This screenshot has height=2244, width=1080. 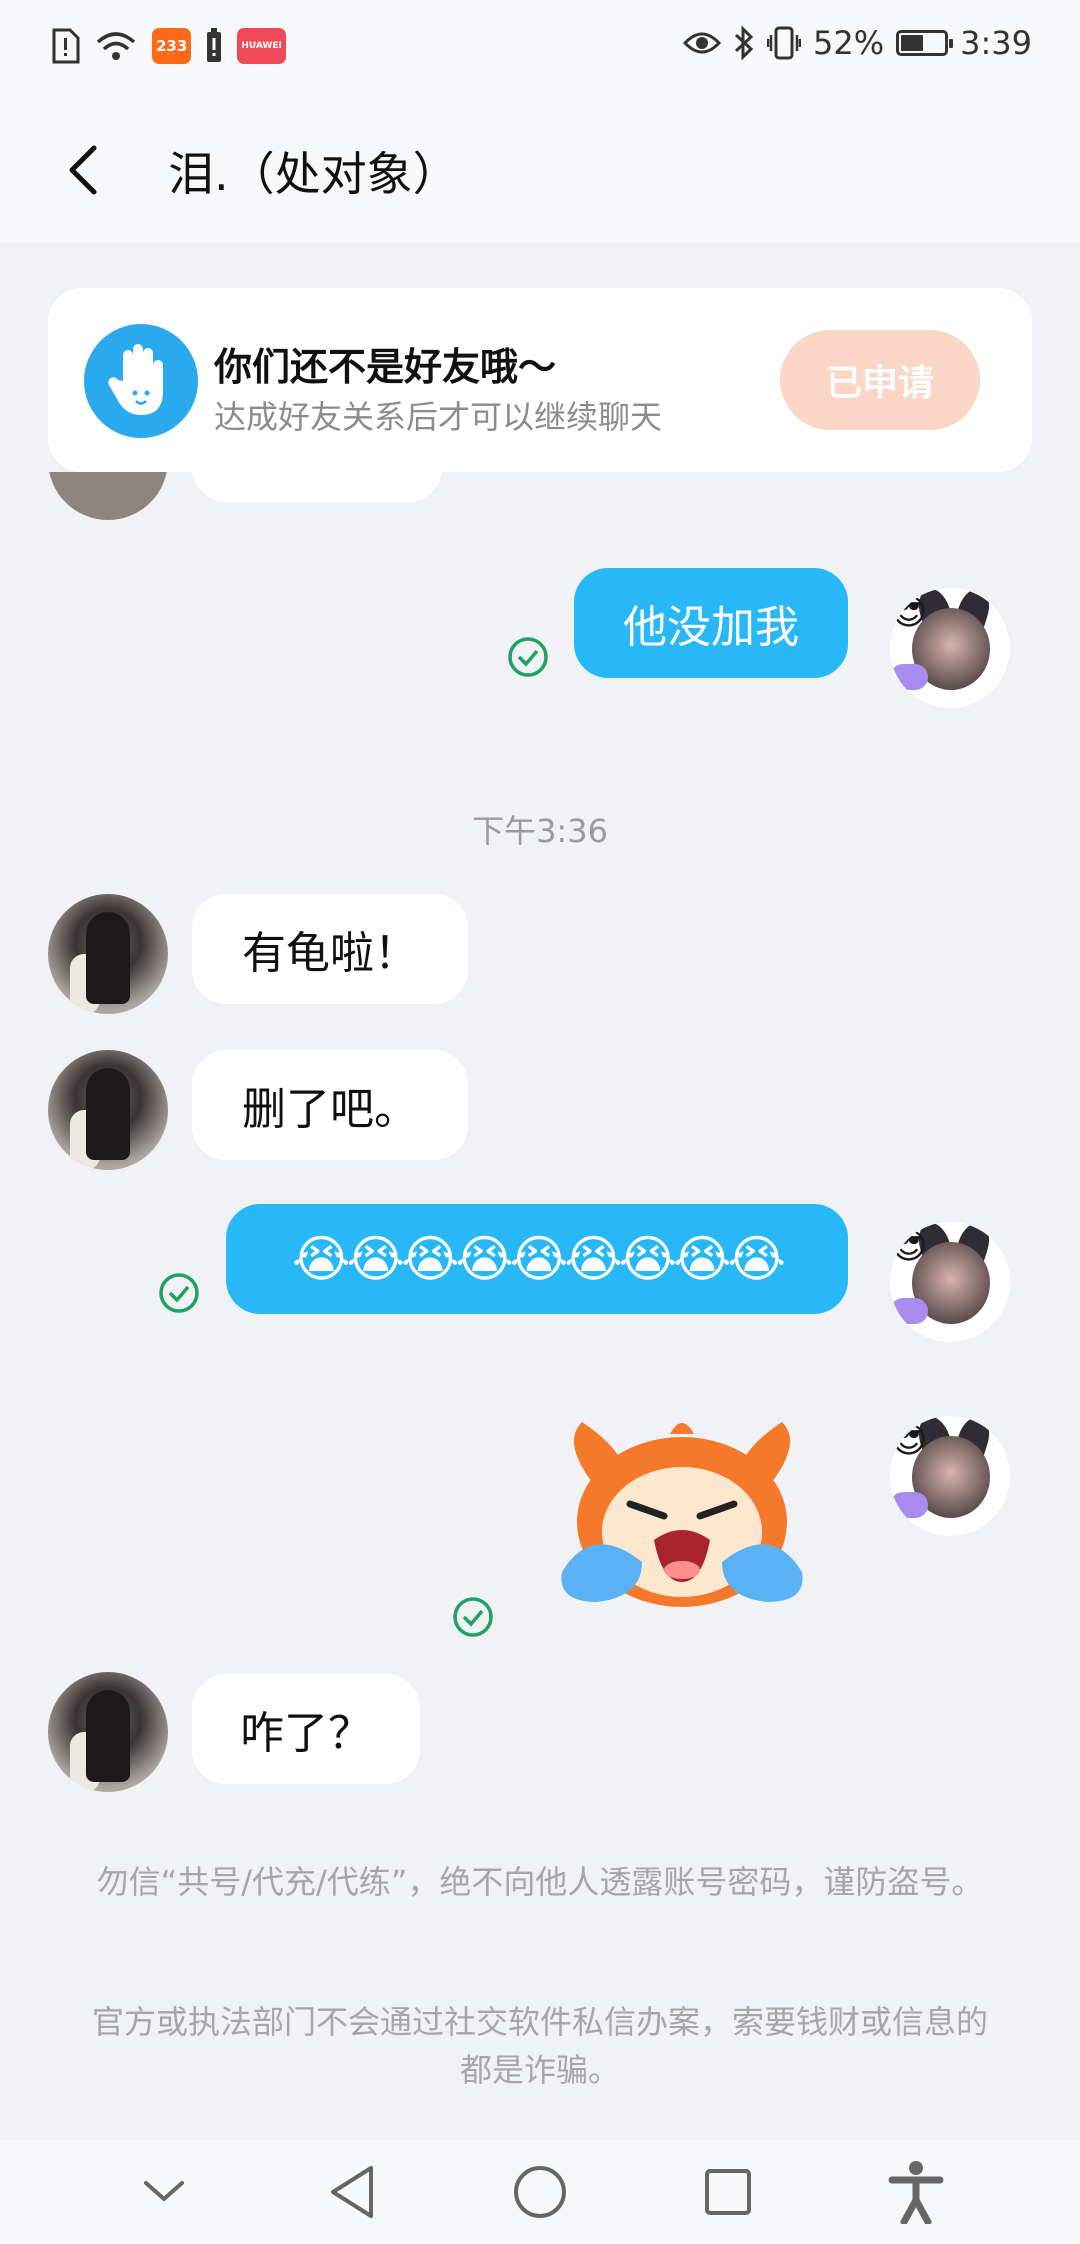 What do you see at coordinates (261, 46) in the screenshot?
I see `store-notification-icon: HUAWEI` at bounding box center [261, 46].